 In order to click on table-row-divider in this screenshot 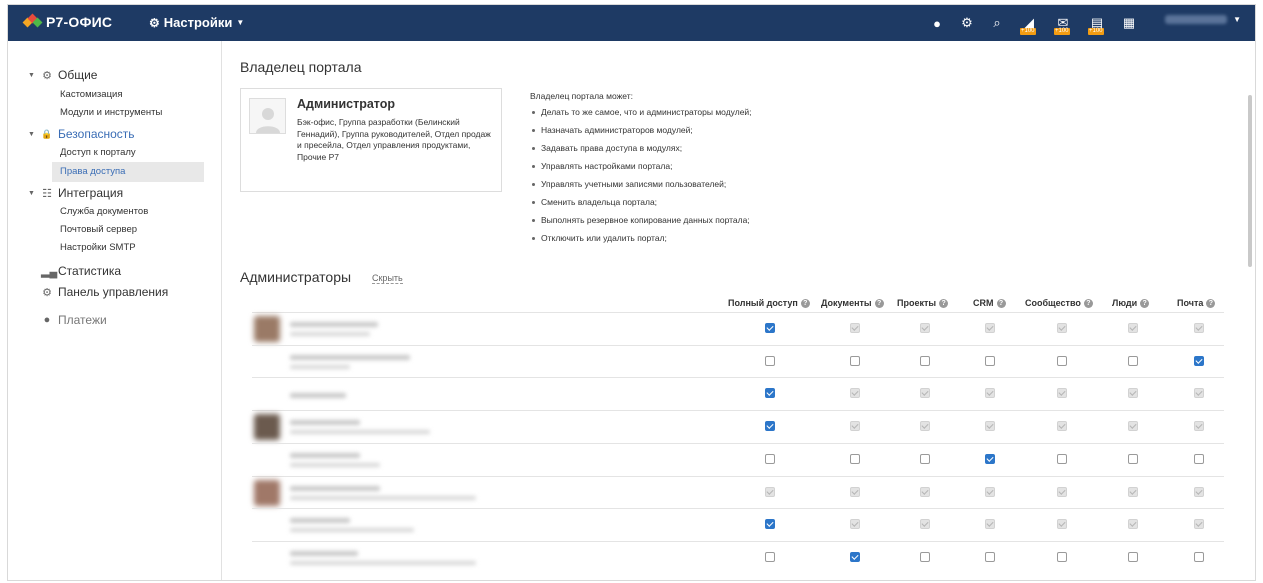, I will do `click(738, 476)`.